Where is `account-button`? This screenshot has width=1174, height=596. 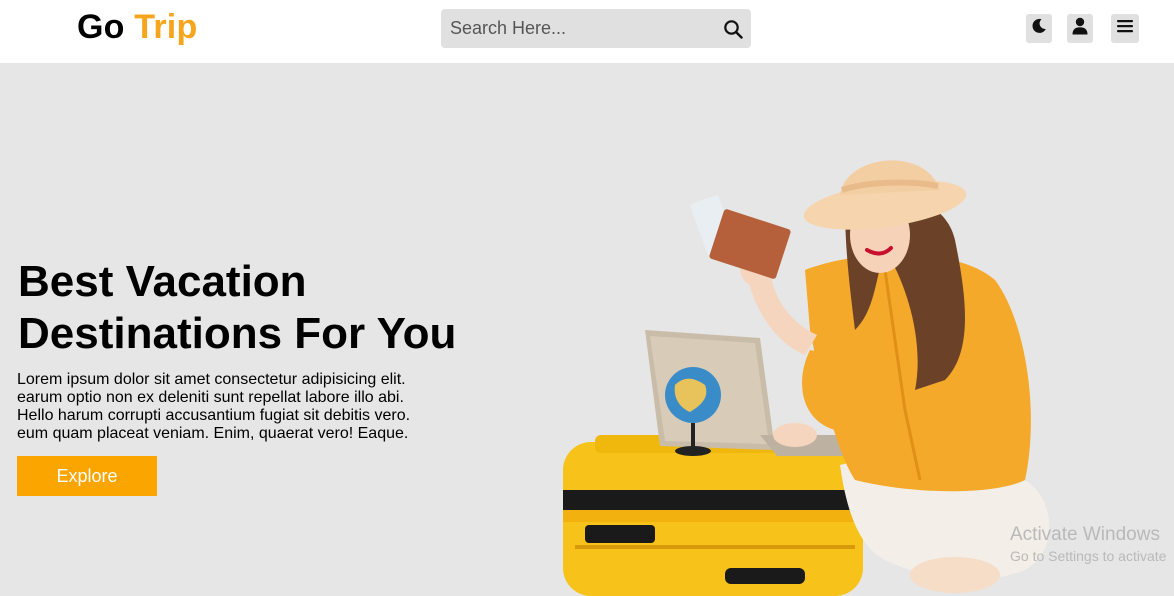
account-button is located at coordinates (1080, 28).